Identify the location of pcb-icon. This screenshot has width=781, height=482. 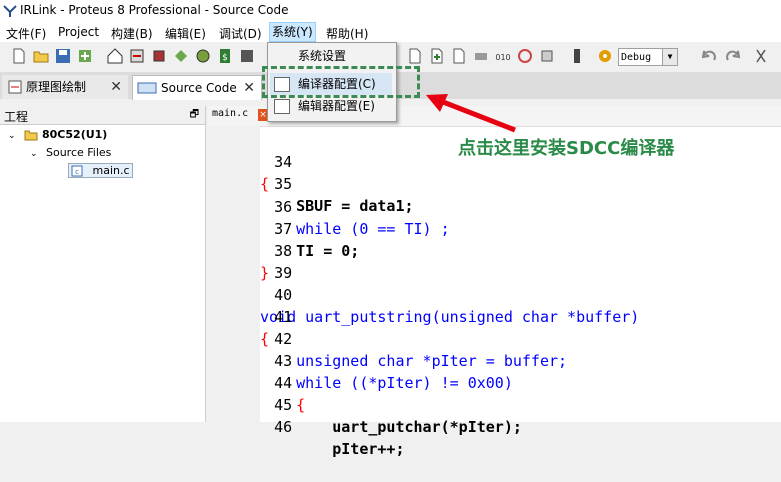
(247, 56).